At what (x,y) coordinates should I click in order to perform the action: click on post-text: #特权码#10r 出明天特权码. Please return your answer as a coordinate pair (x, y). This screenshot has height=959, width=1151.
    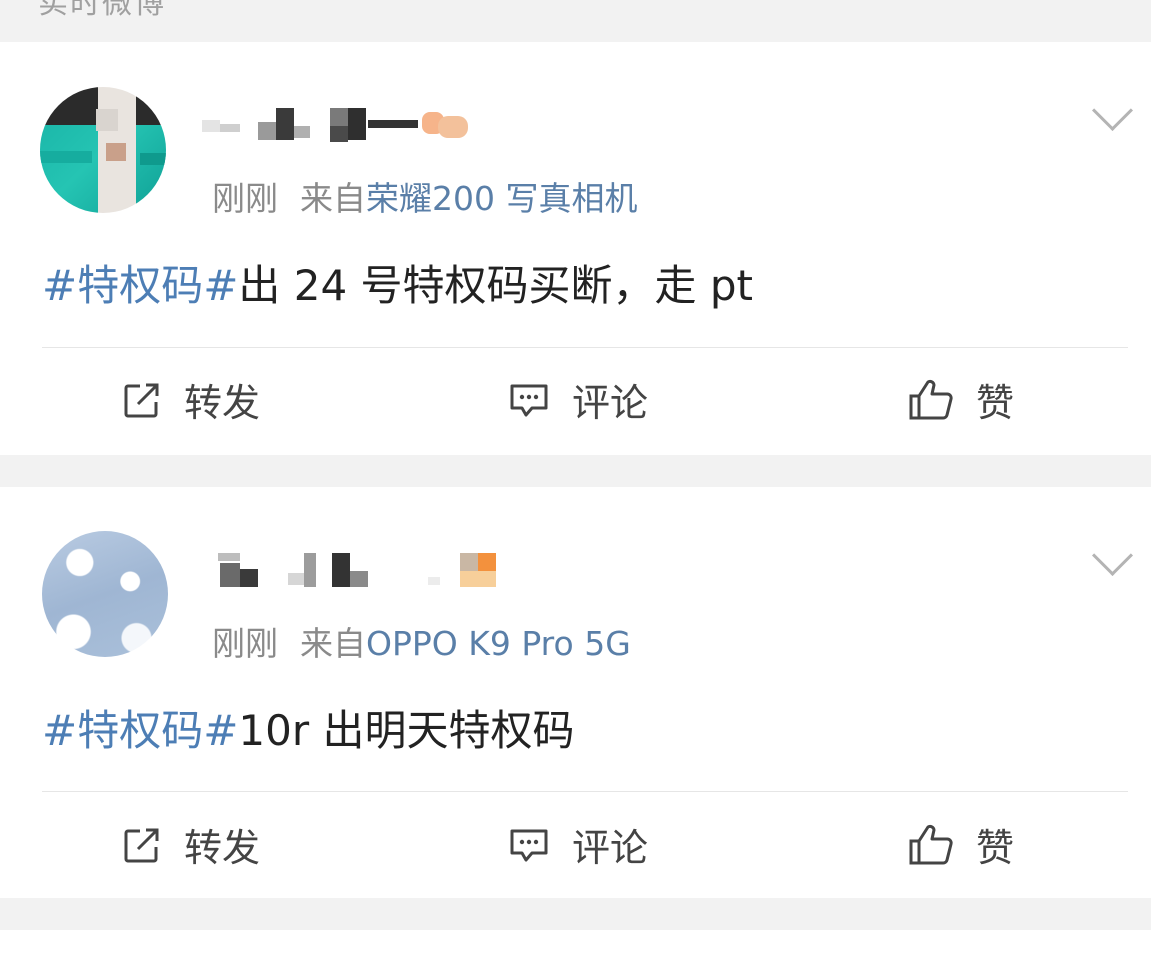
    Looking at the image, I should click on (308, 727).